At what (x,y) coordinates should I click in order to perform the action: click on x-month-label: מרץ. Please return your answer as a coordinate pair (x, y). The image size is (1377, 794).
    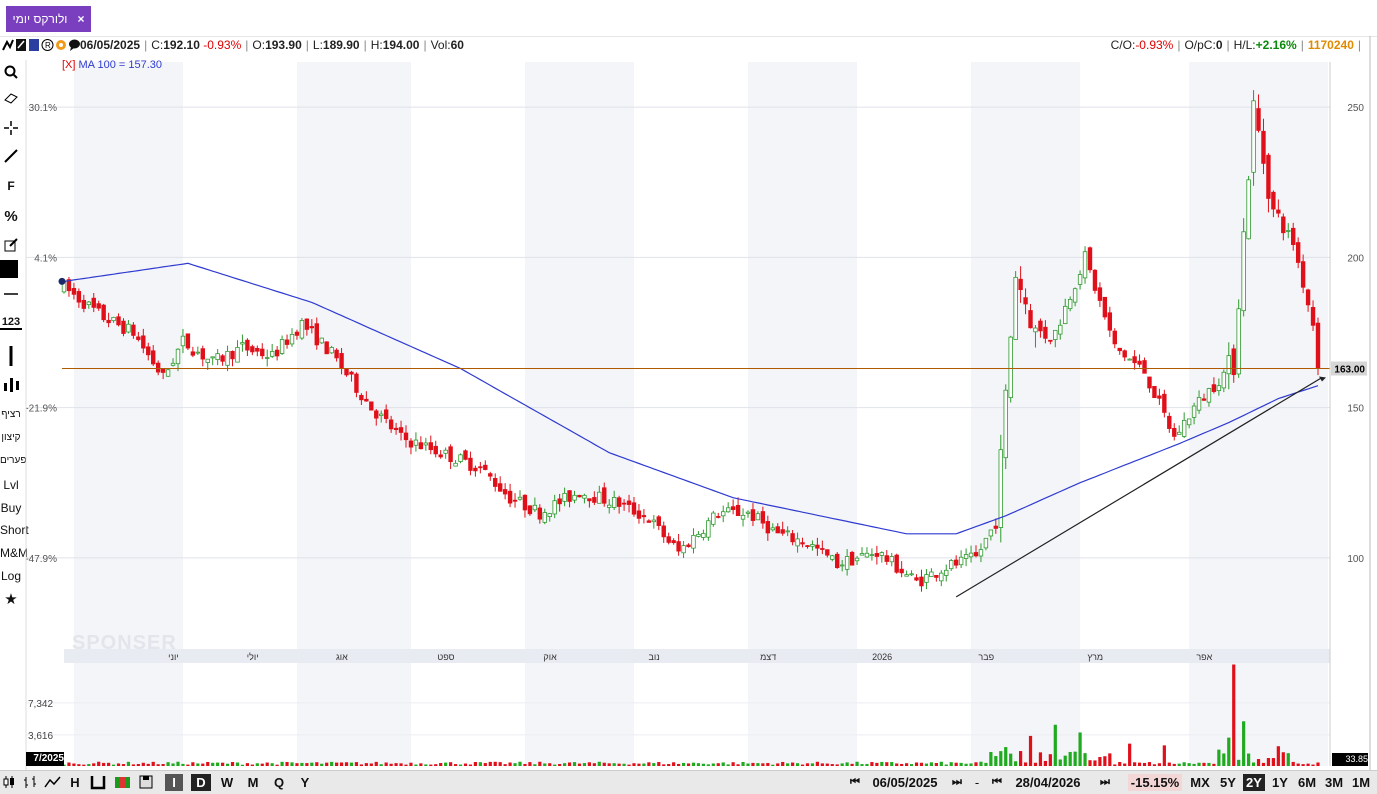
    Looking at the image, I should click on (1096, 657).